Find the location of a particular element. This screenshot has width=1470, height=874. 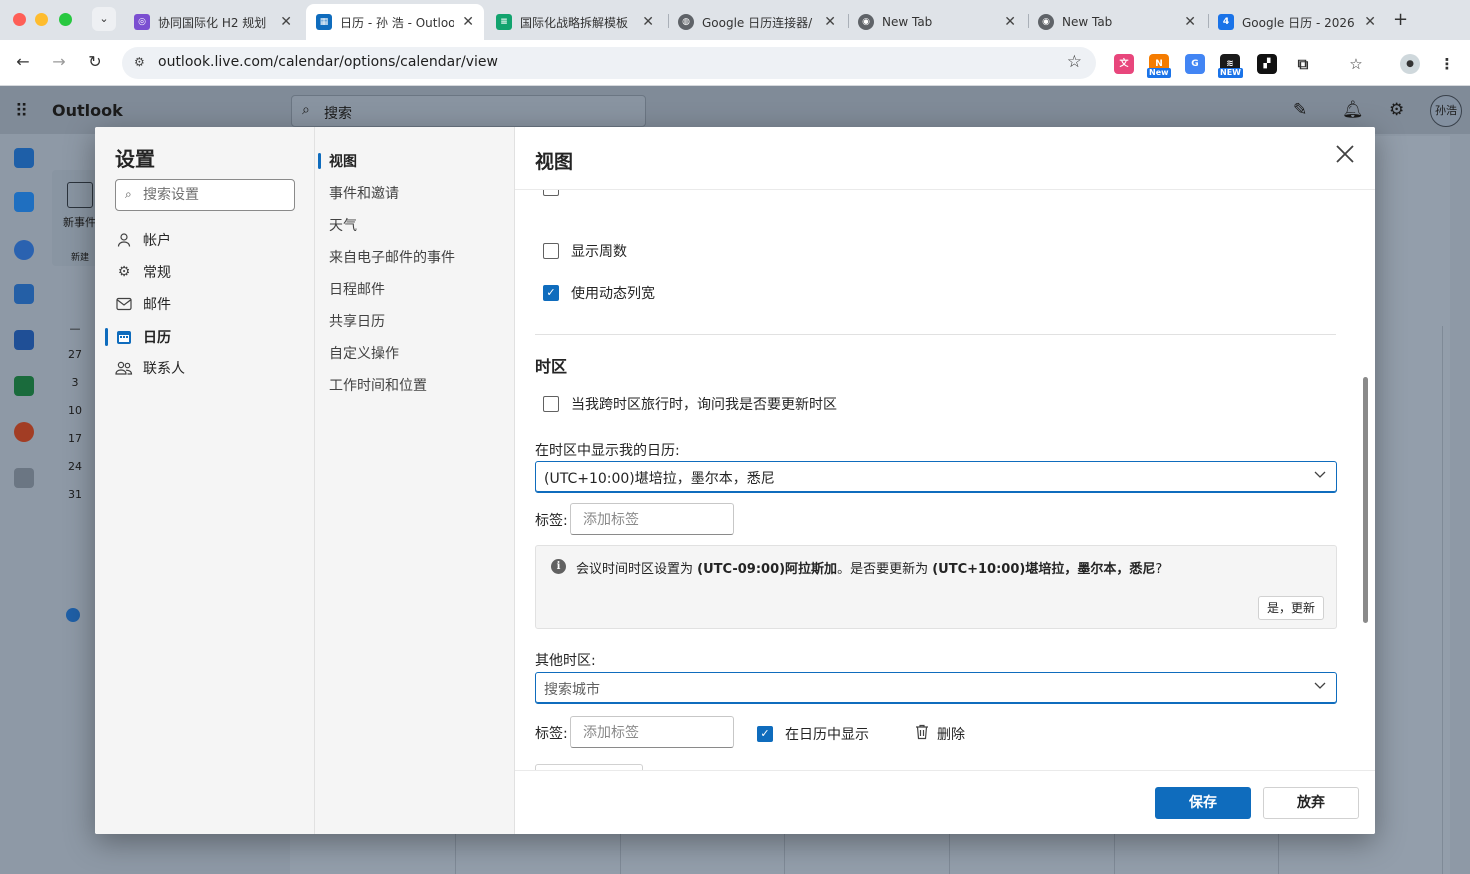

ask-update-timezone-row: 当我跨时区旅行时，询问我是否要更新时区 is located at coordinates (690, 404).